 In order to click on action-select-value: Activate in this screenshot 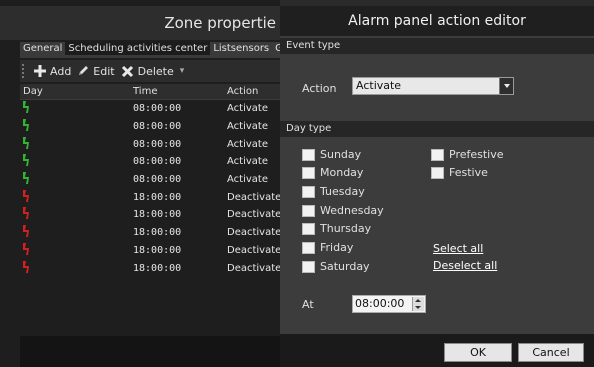, I will do `click(379, 85)`.